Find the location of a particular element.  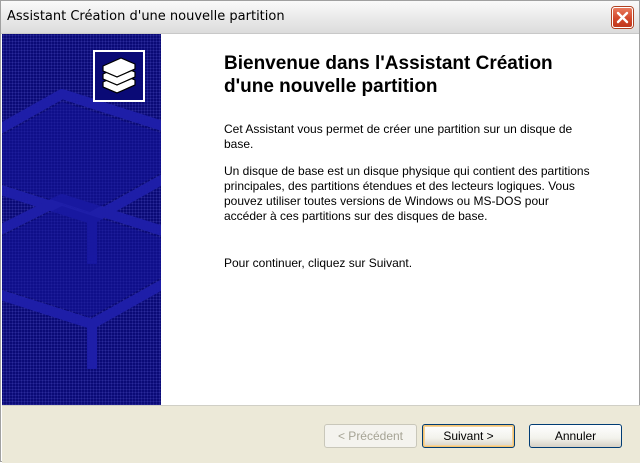

cancel-button: Annuler is located at coordinates (575, 436).